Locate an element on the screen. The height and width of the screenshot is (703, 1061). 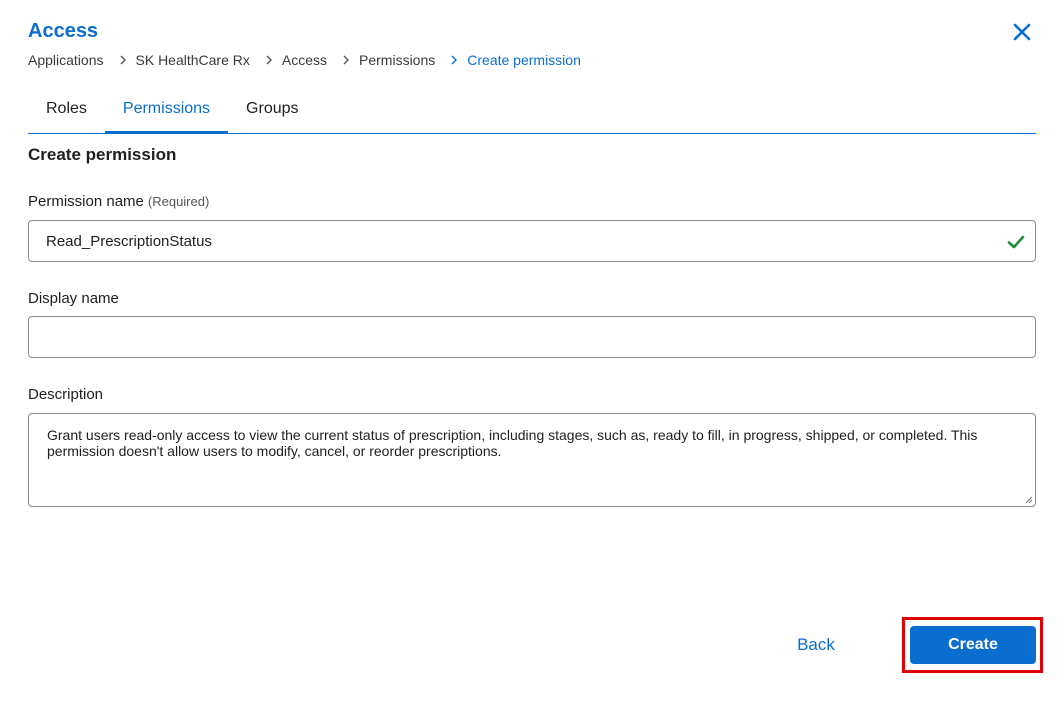
permission-name-field is located at coordinates (532, 241).